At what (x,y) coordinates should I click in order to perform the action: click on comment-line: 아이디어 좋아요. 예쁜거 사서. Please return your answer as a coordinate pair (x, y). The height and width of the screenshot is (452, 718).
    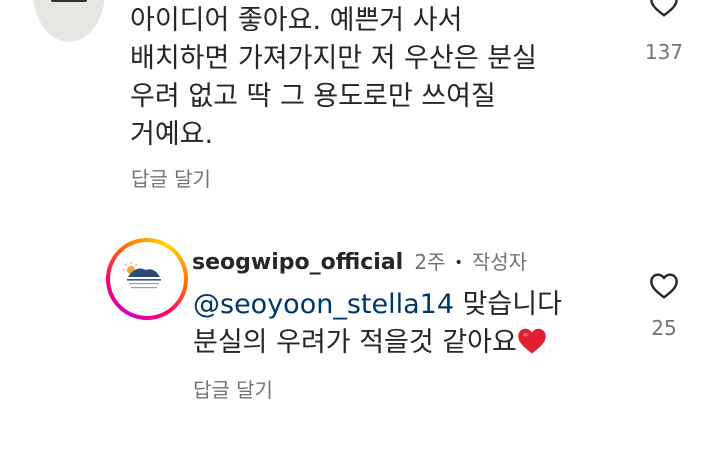
    Looking at the image, I should click on (296, 20).